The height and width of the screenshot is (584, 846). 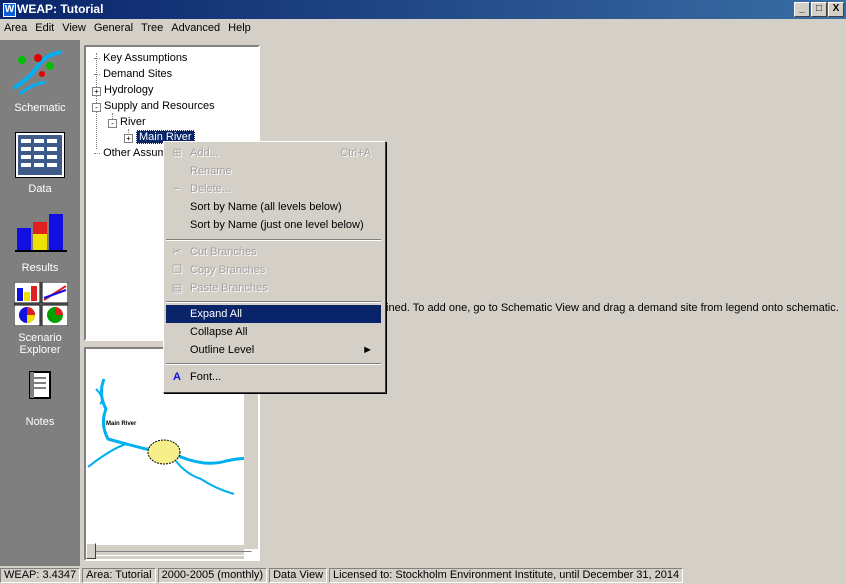 I want to click on tree-item-other-assumptions: Other Assum, so click(x=130, y=153).